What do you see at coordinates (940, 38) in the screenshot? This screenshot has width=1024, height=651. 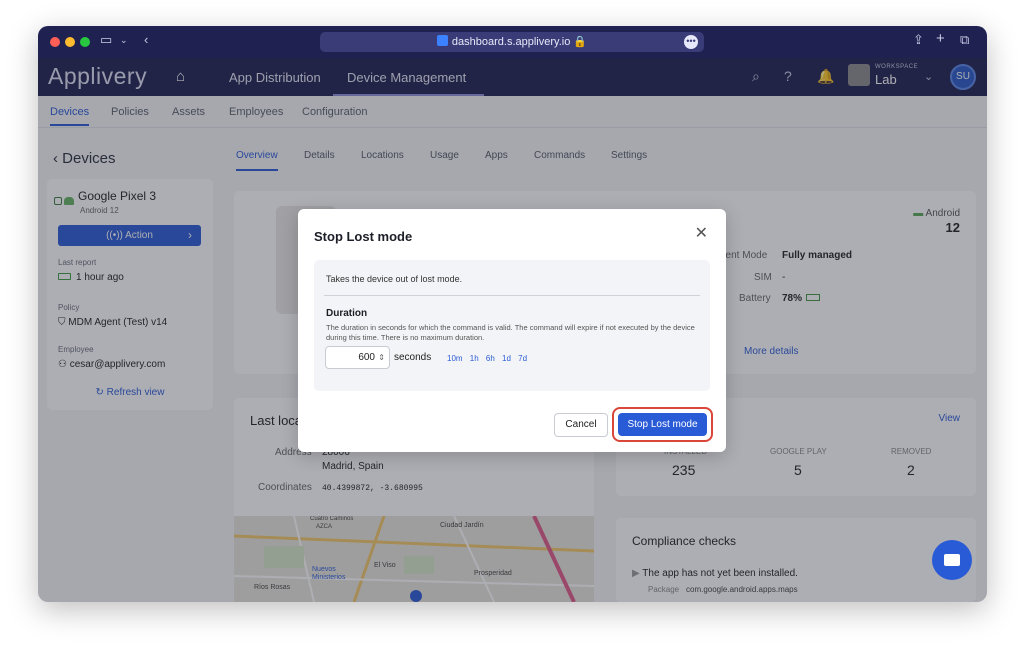 I see `new-tab-icon: +` at bounding box center [940, 38].